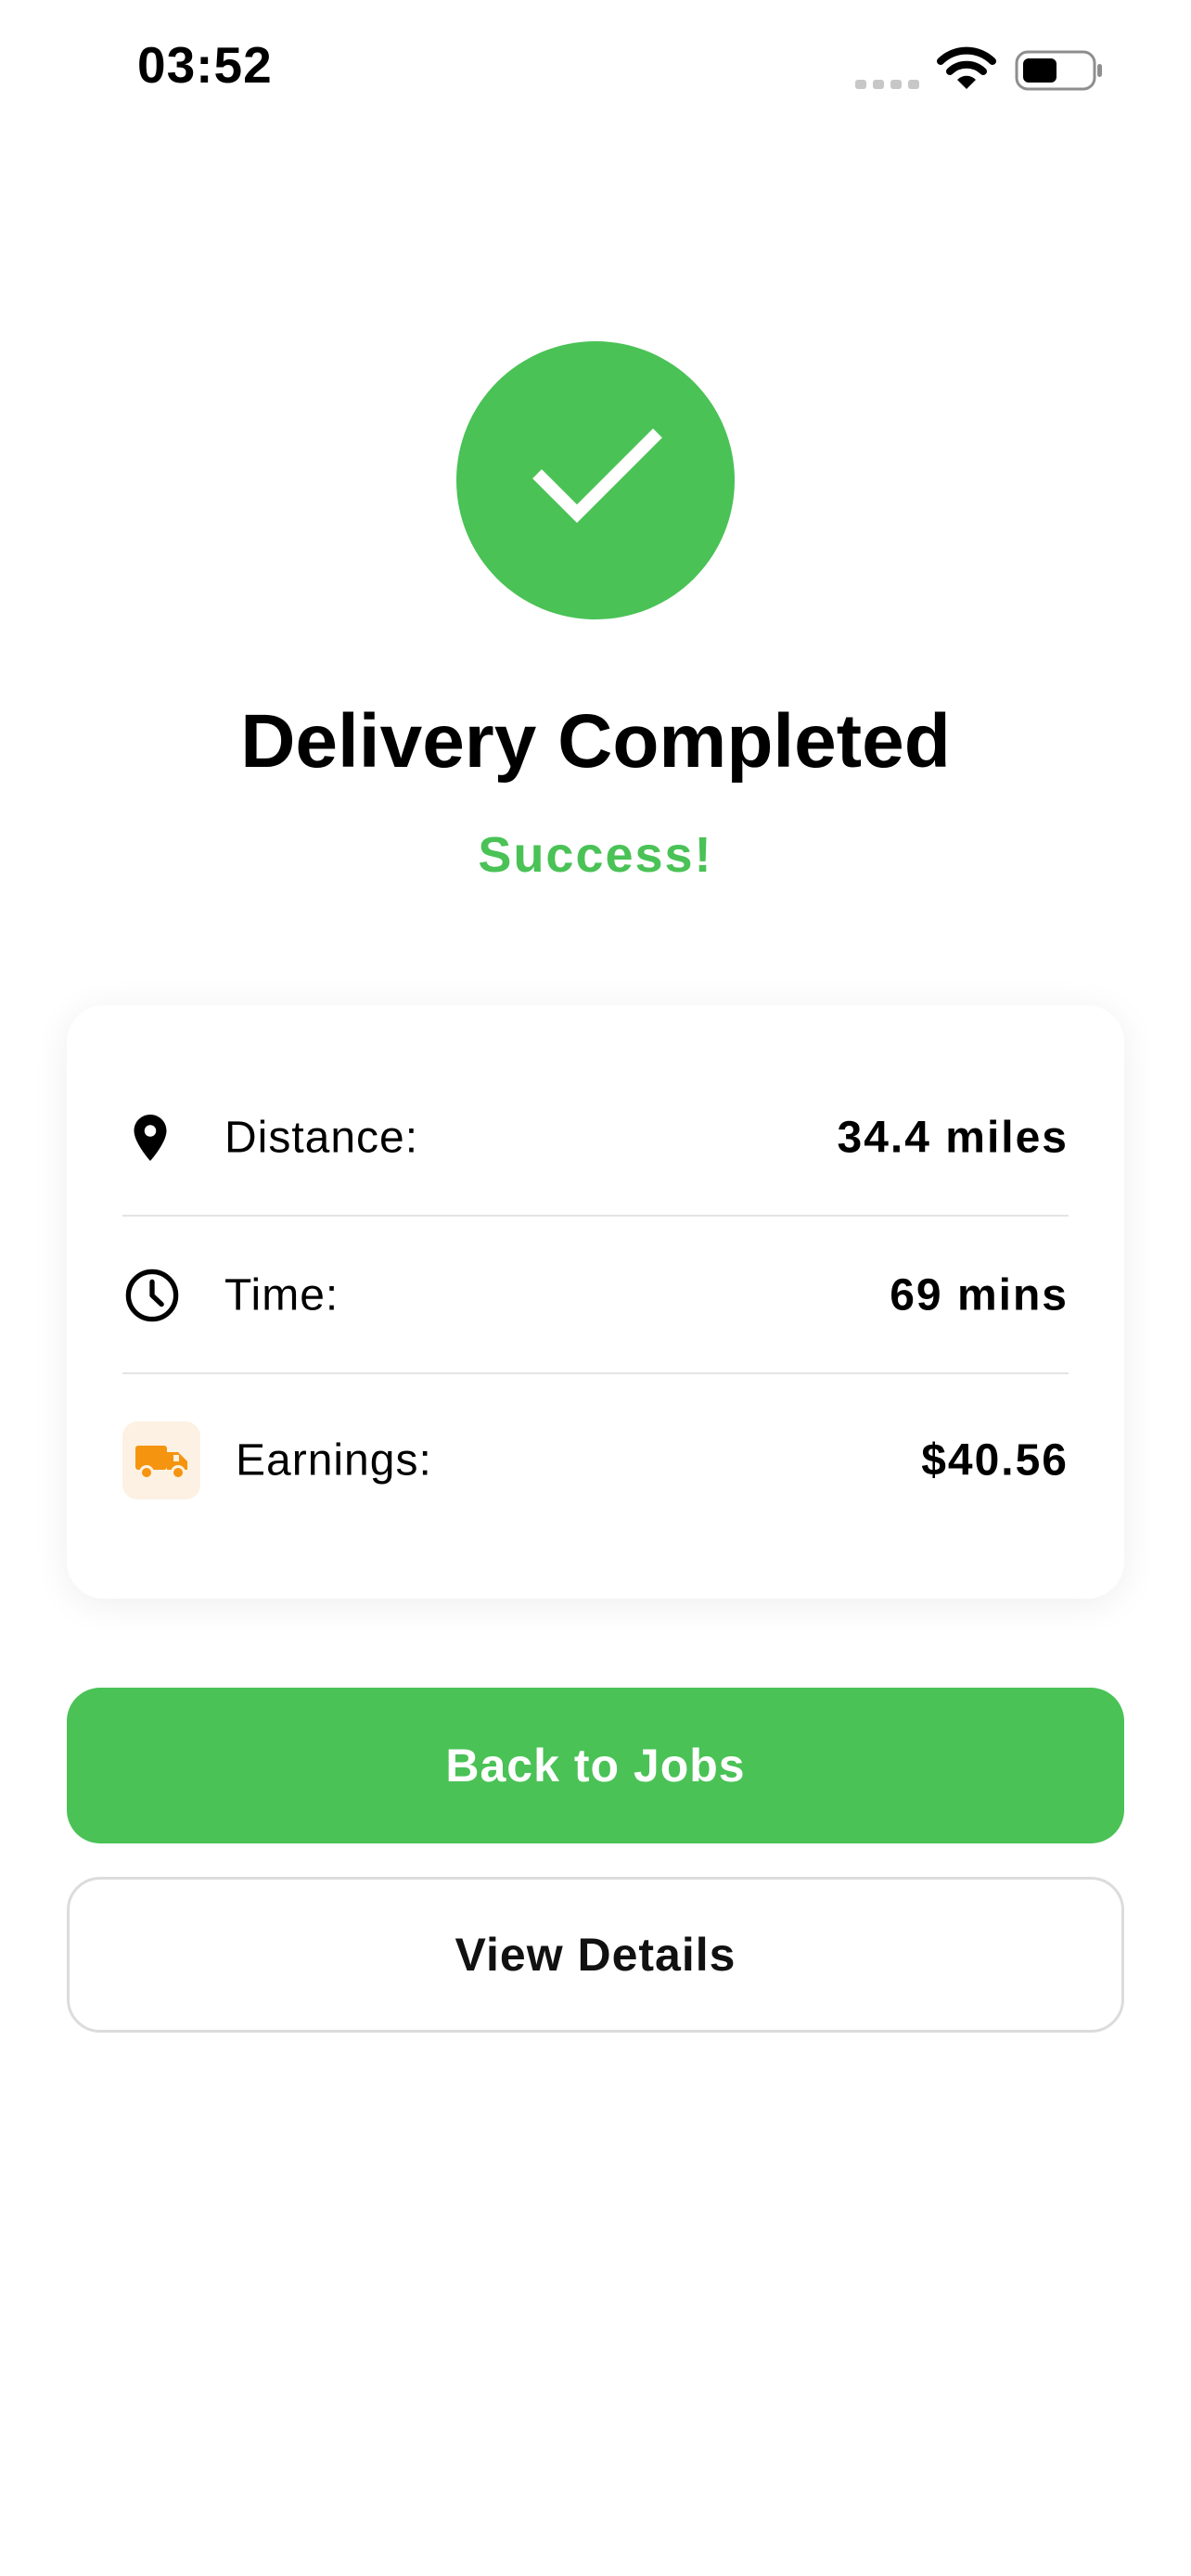 This screenshot has height=2576, width=1191. What do you see at coordinates (152, 1296) in the screenshot?
I see `clock-icon` at bounding box center [152, 1296].